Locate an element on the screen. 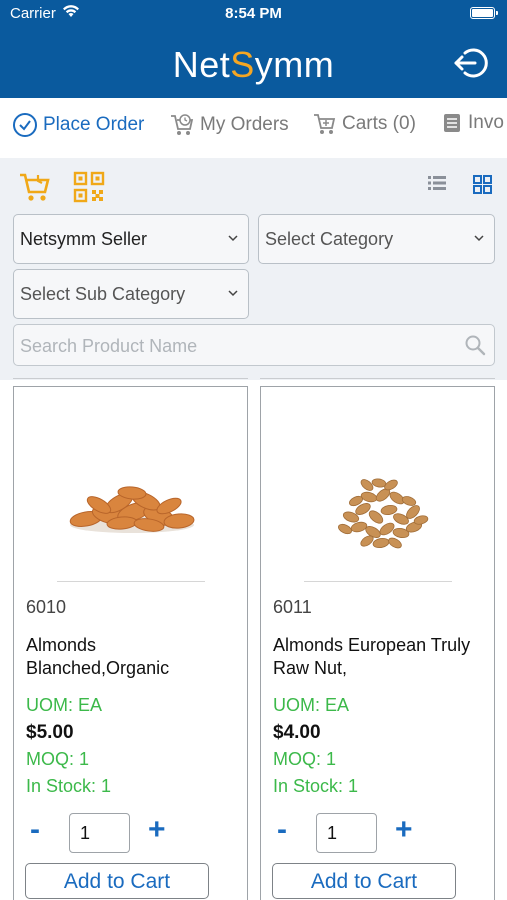  product-price: $5.00 is located at coordinates (50, 732).